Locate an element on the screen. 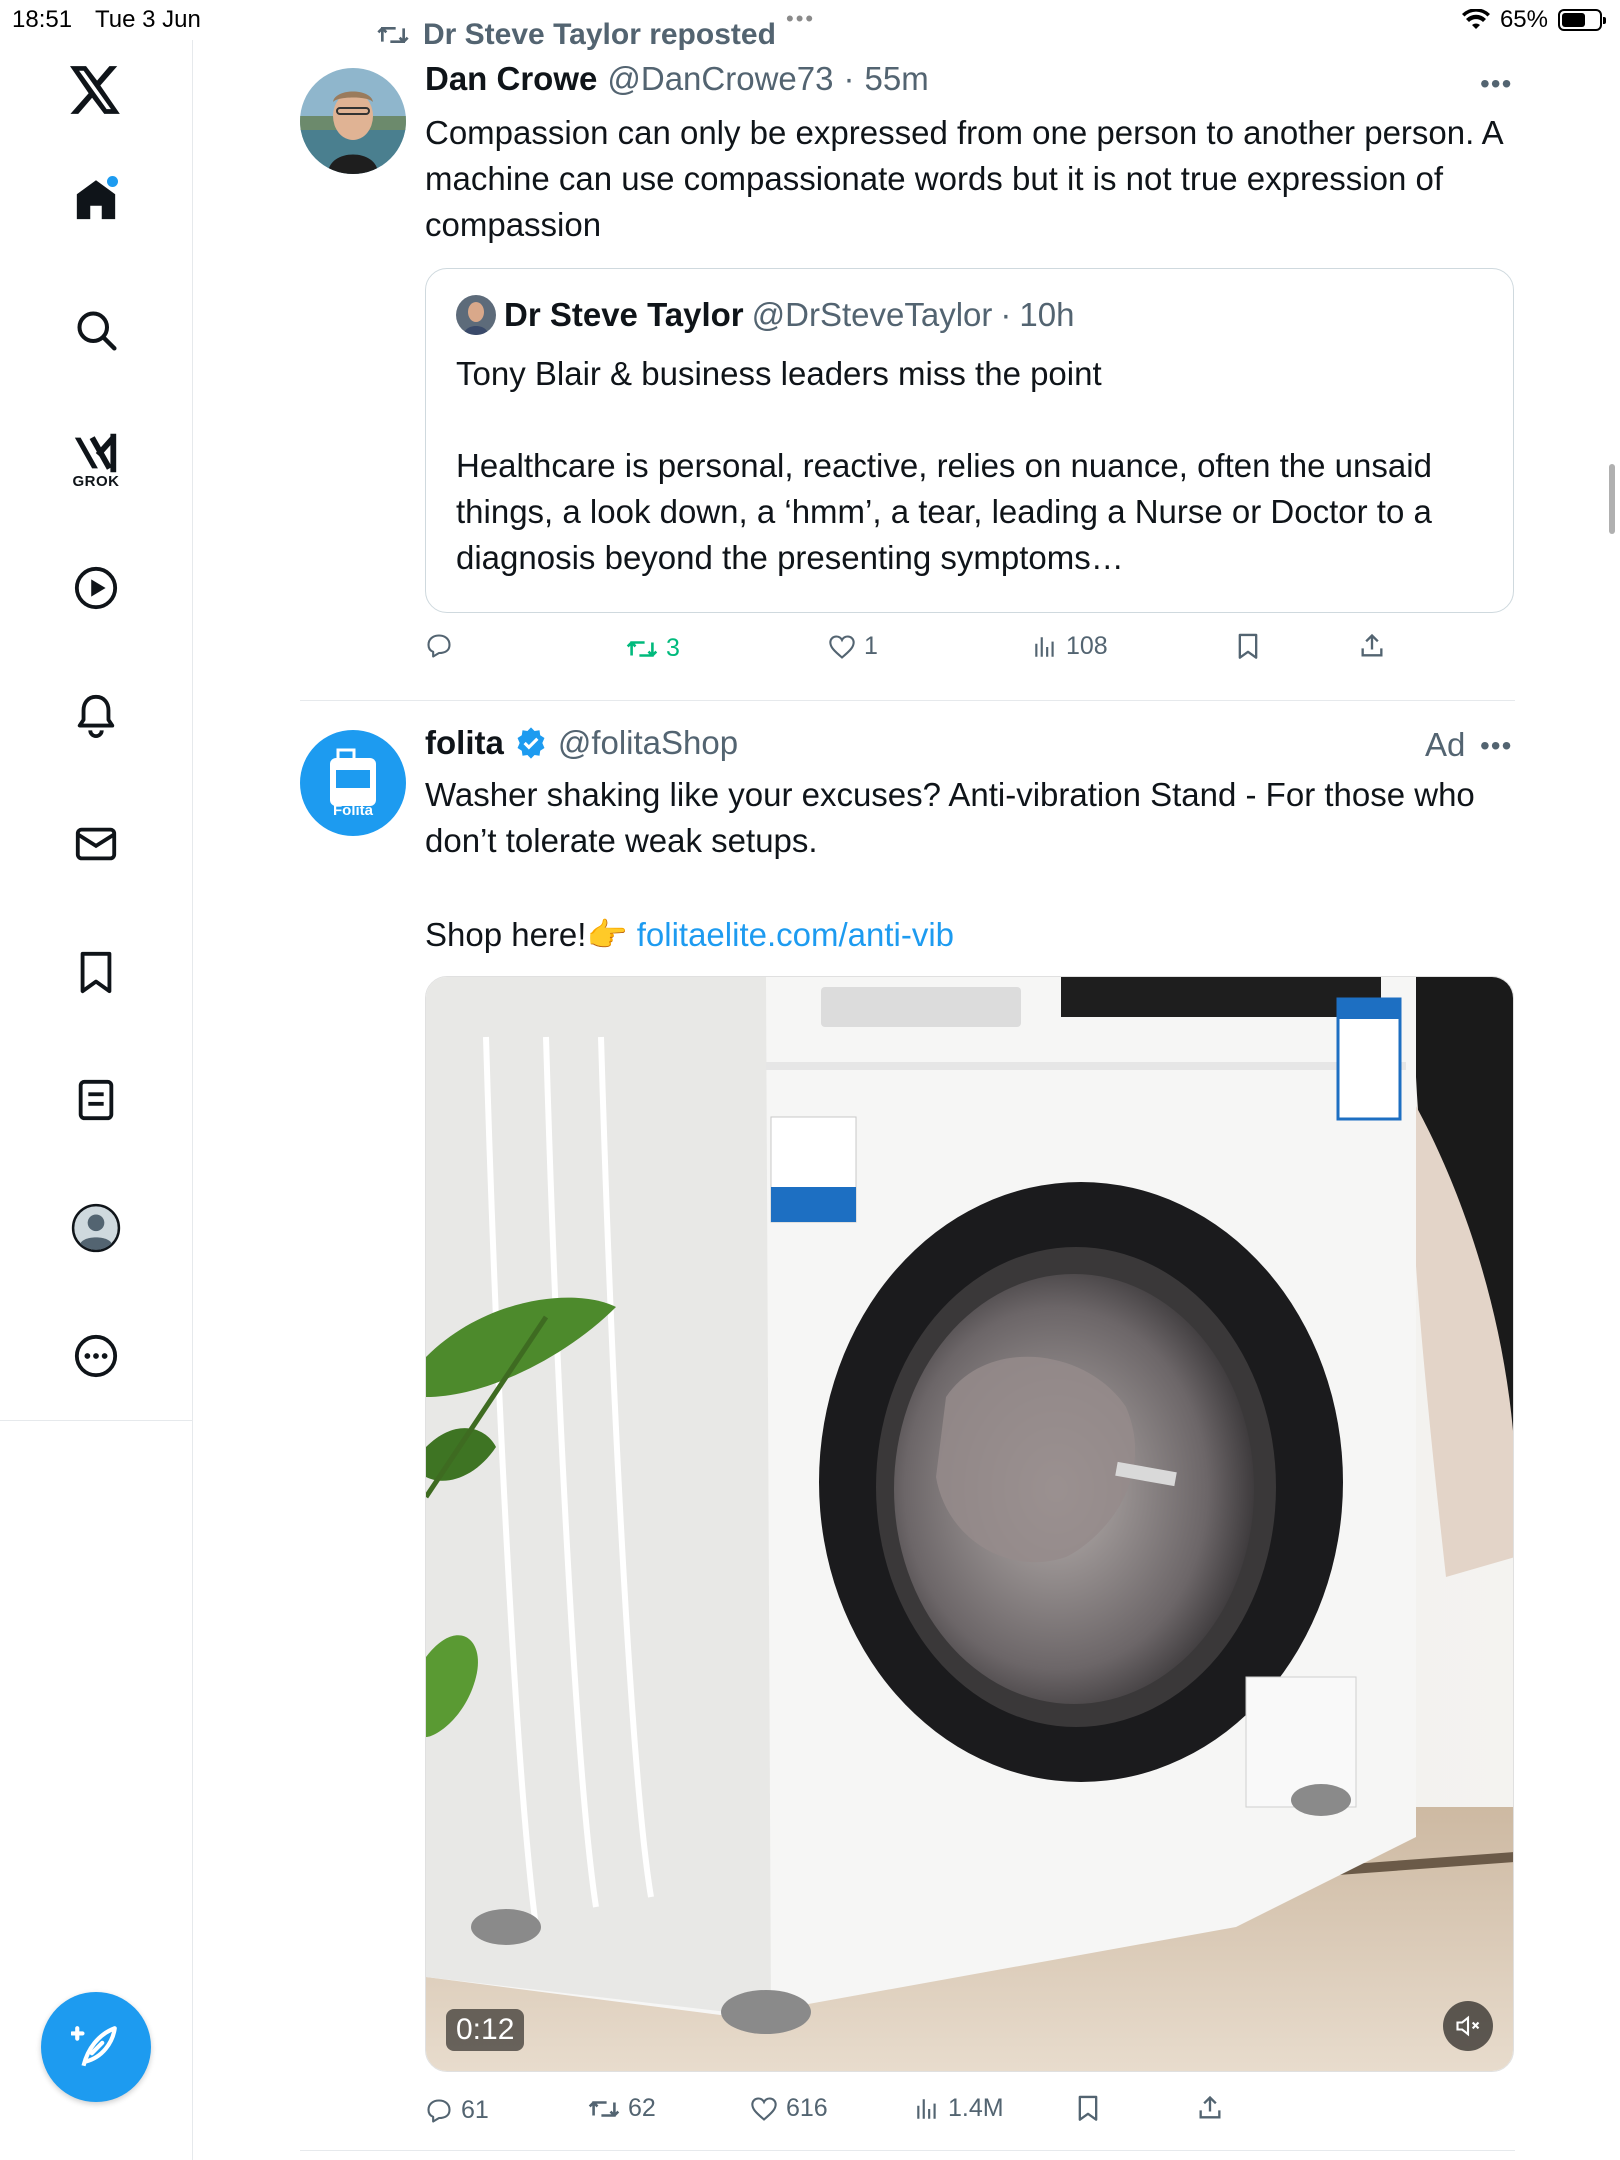 Image resolution: width=1620 pixels, height=2160 pixels. status-right: 65% is located at coordinates (1533, 20).